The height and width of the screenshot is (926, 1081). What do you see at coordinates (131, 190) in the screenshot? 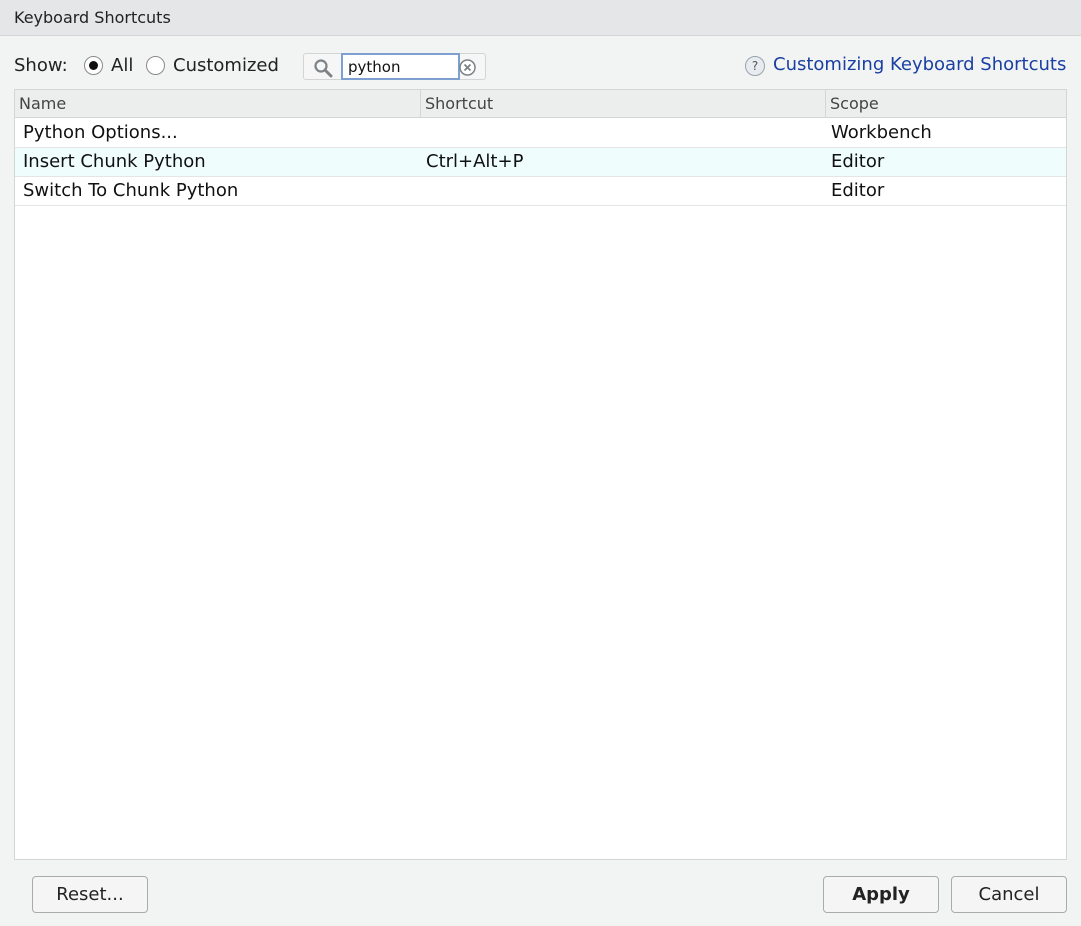
I see `row-name: Switch To Chunk Python` at bounding box center [131, 190].